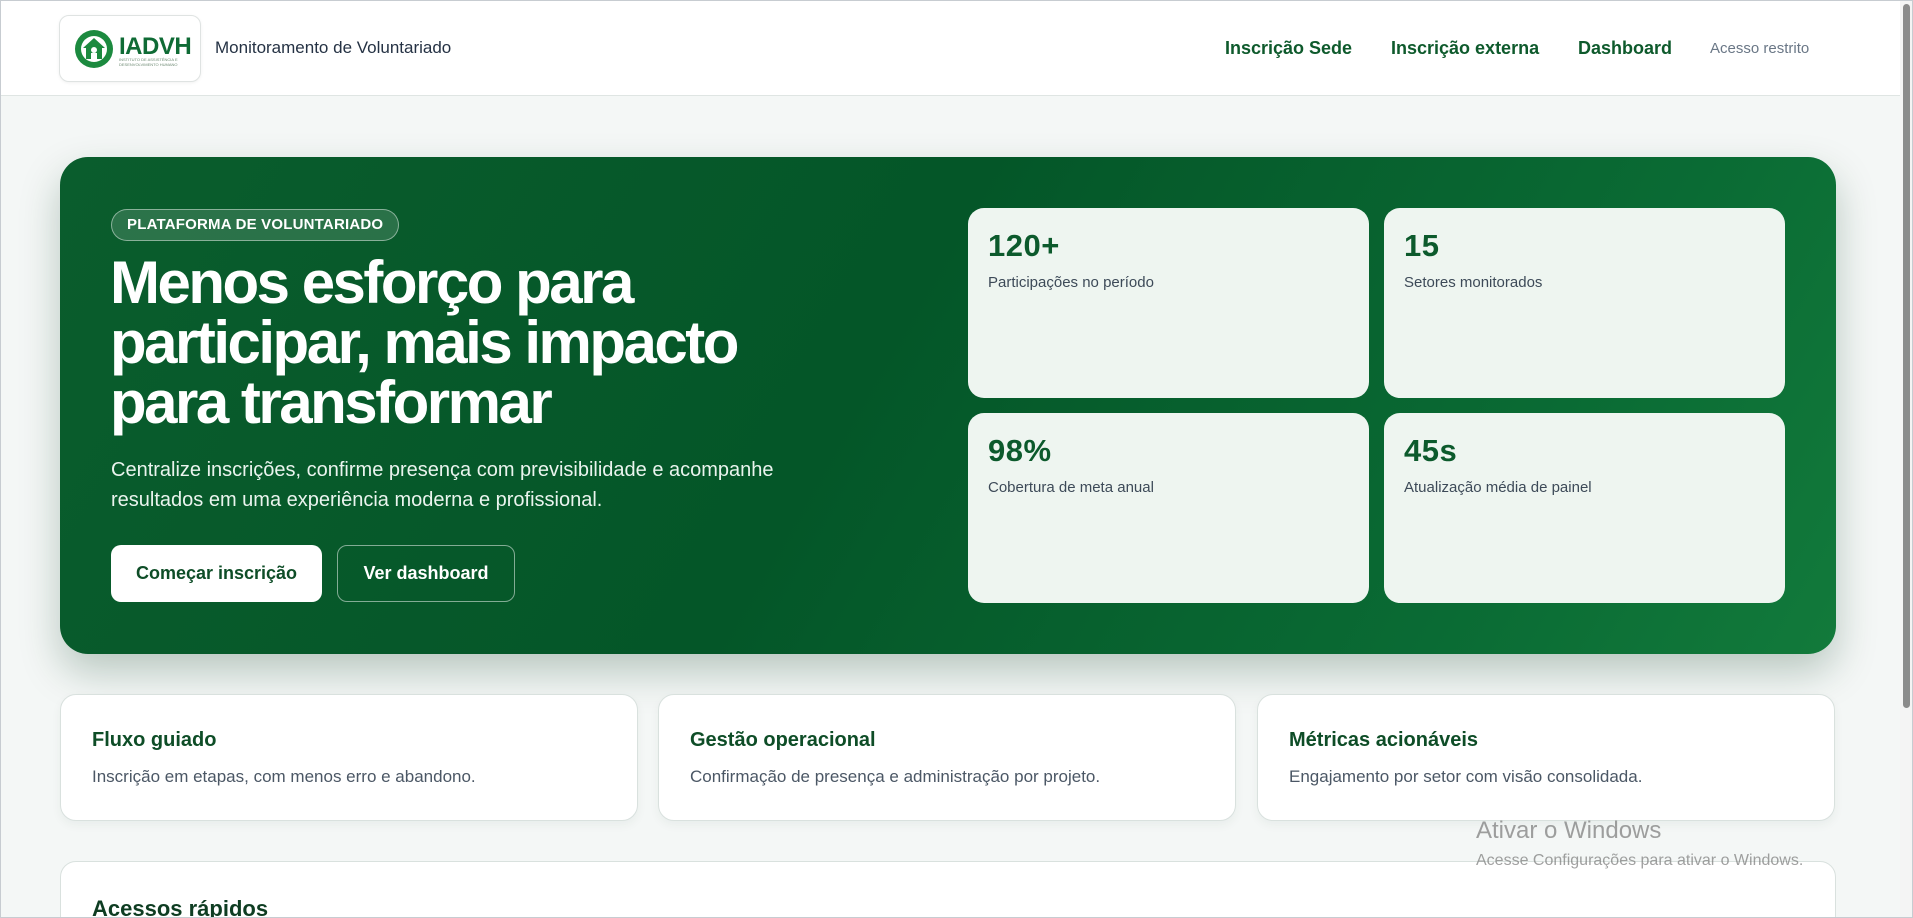 Image resolution: width=1913 pixels, height=918 pixels. What do you see at coordinates (1498, 487) in the screenshot?
I see `stat-label: Atualização média de painel` at bounding box center [1498, 487].